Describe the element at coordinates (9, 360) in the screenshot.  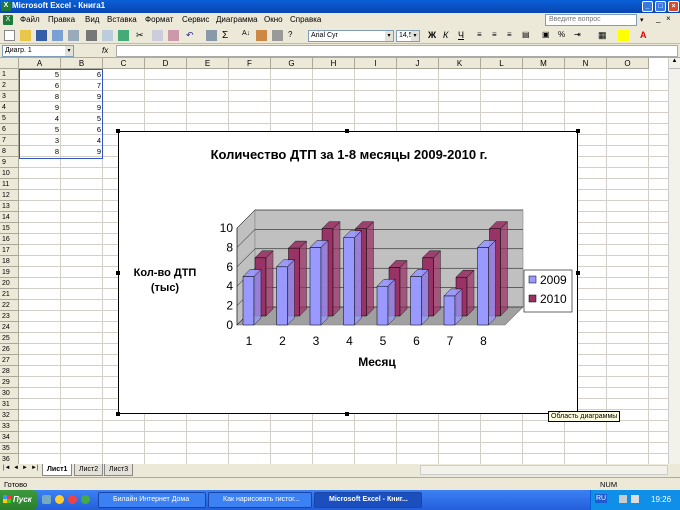
I see `row-header-27: 27` at that location.